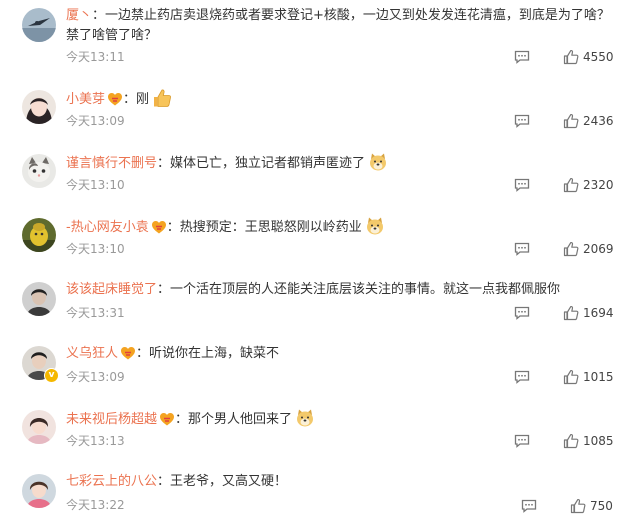  What do you see at coordinates (143, 99) in the screenshot?
I see `comment-text: 刚` at bounding box center [143, 99].